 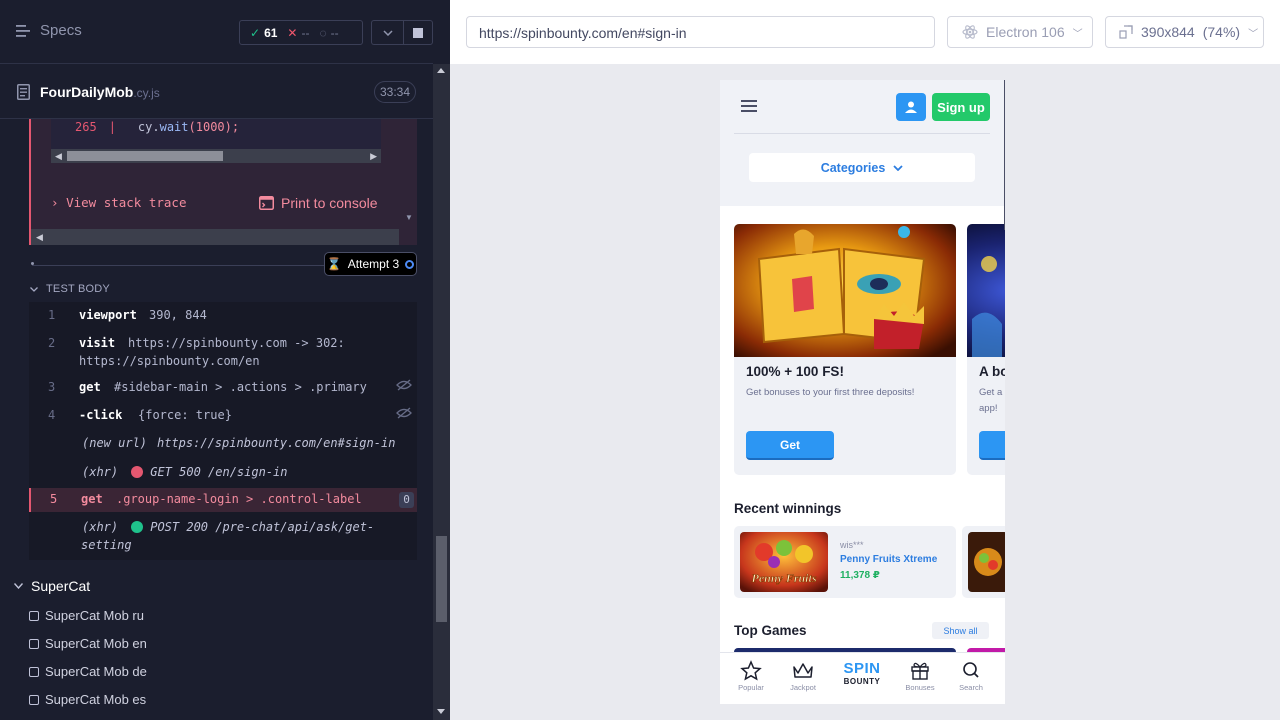 What do you see at coordinates (888, 559) in the screenshot?
I see `winning-game-name: Penny Fruits Xtreme` at bounding box center [888, 559].